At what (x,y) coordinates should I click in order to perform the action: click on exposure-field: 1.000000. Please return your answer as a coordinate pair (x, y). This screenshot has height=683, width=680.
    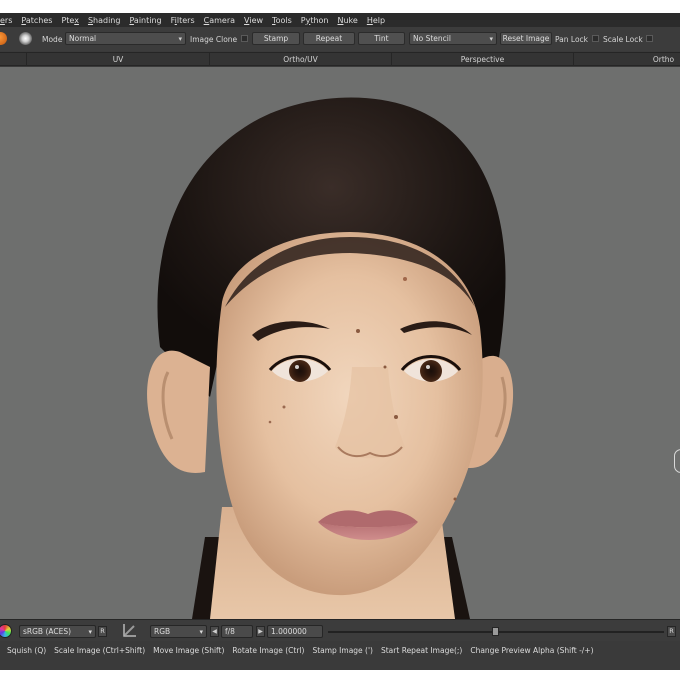
    Looking at the image, I should click on (295, 631).